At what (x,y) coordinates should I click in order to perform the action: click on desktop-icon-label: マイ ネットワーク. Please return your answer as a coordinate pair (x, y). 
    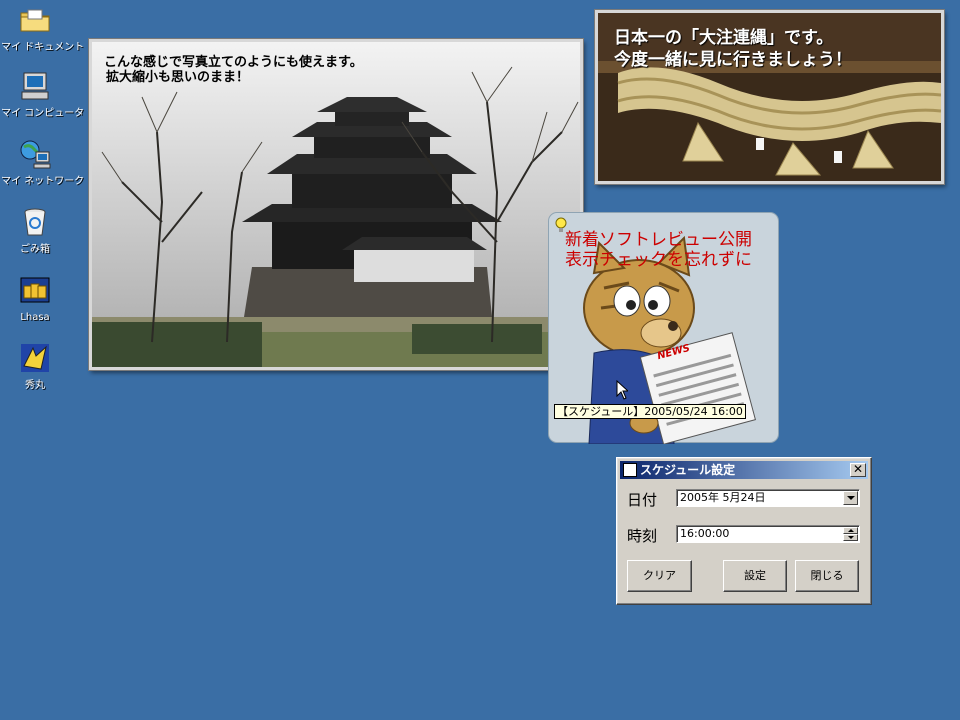
    Looking at the image, I should click on (43, 181).